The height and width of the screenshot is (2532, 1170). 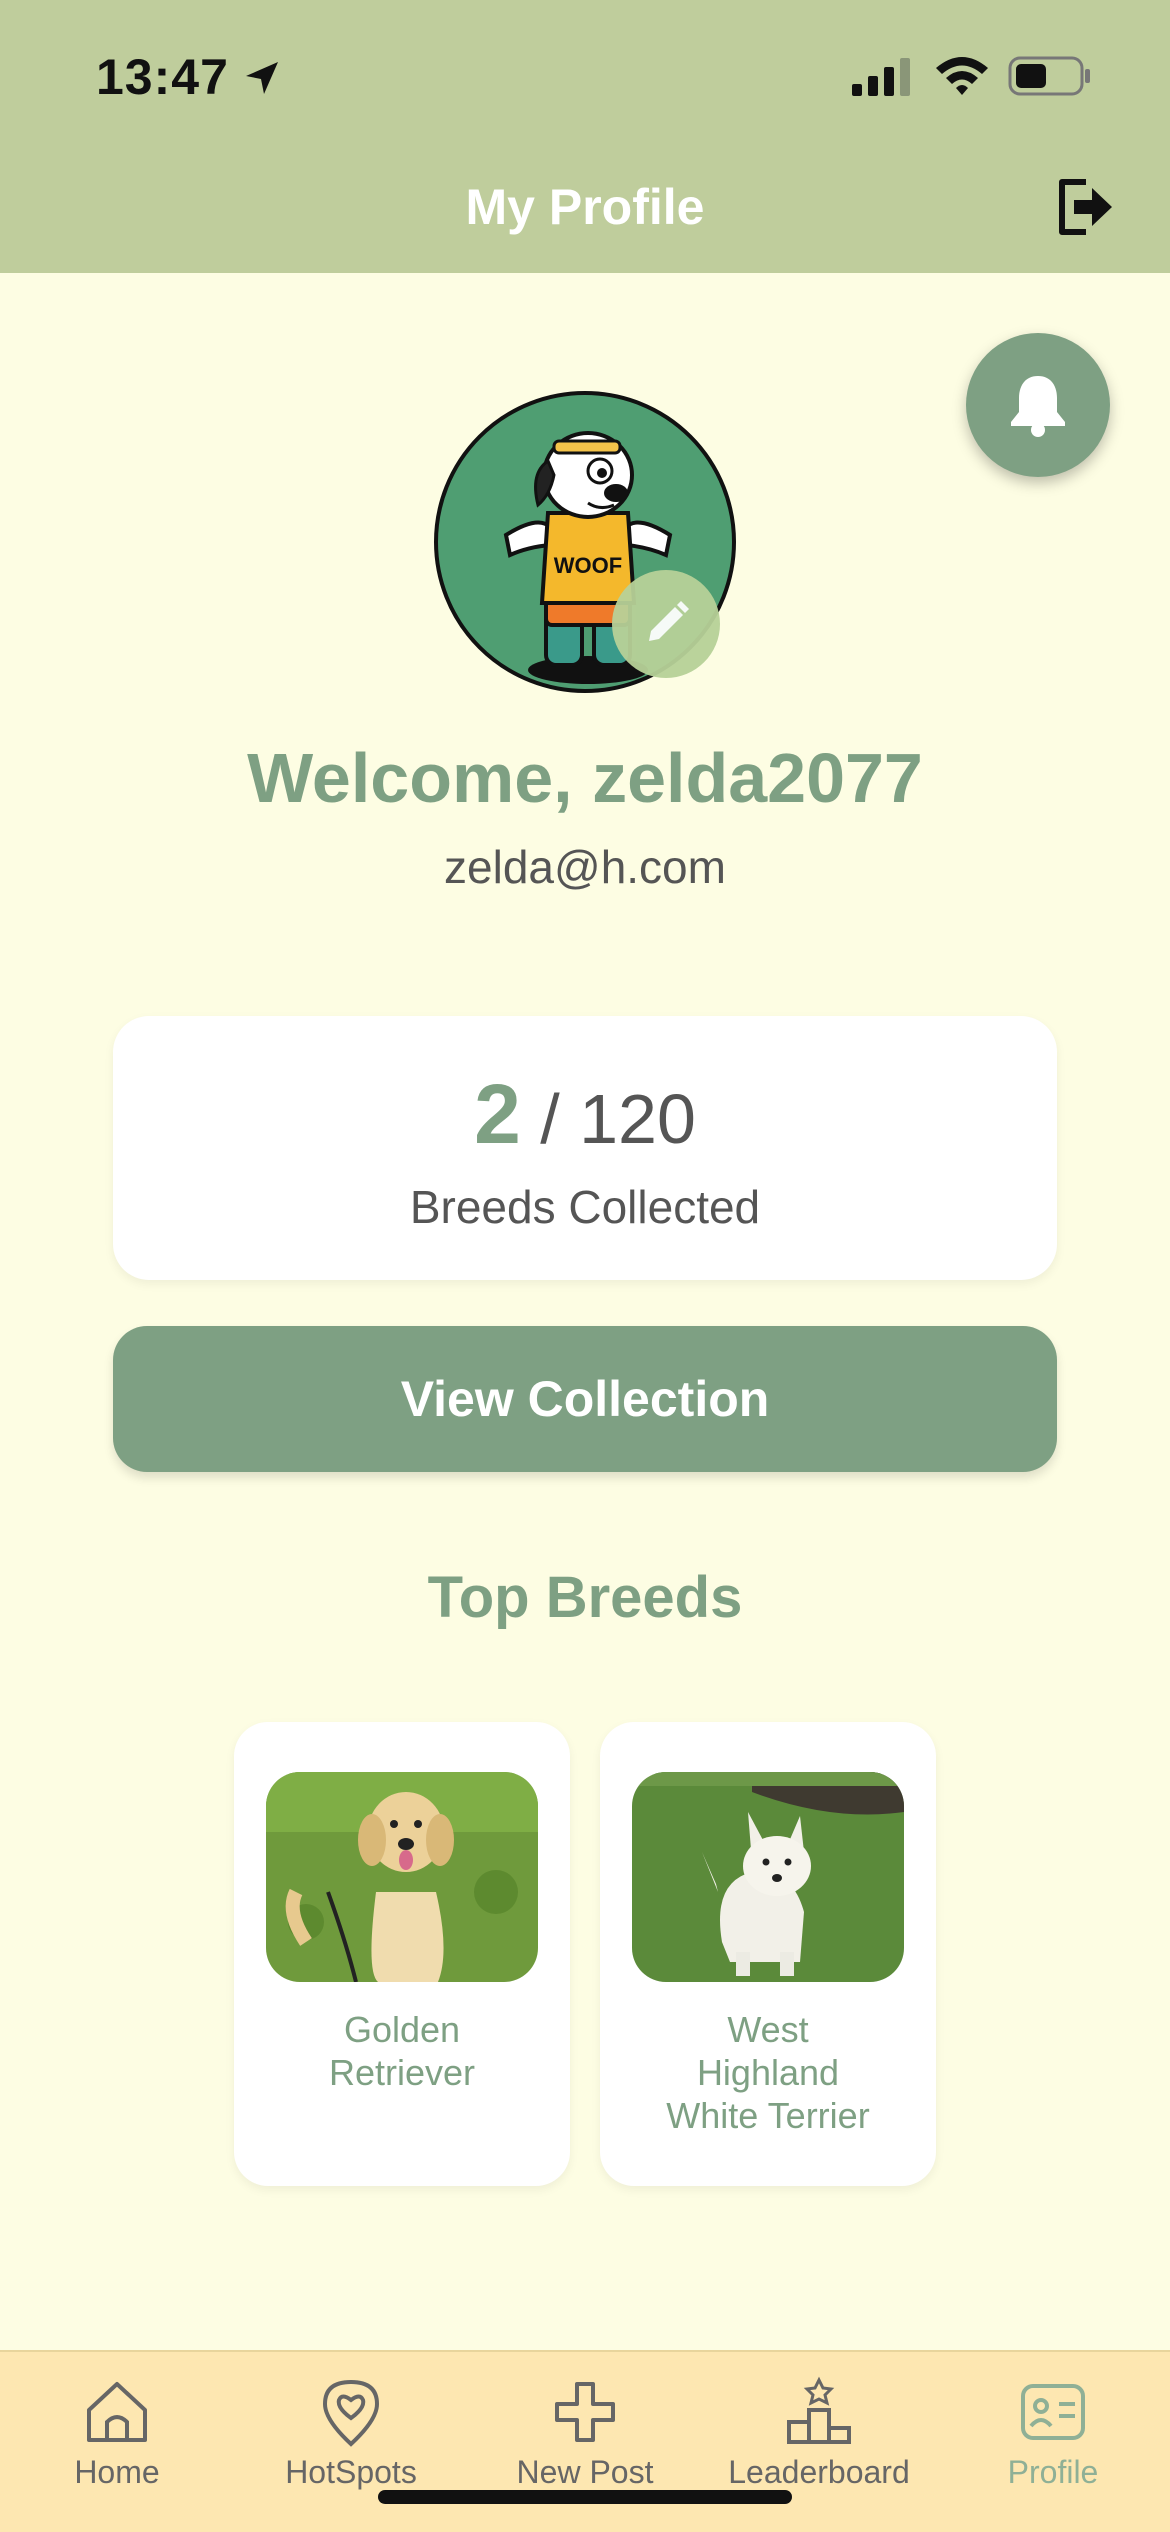 I want to click on breed-name-line: White Terrier, so click(x=768, y=2115).